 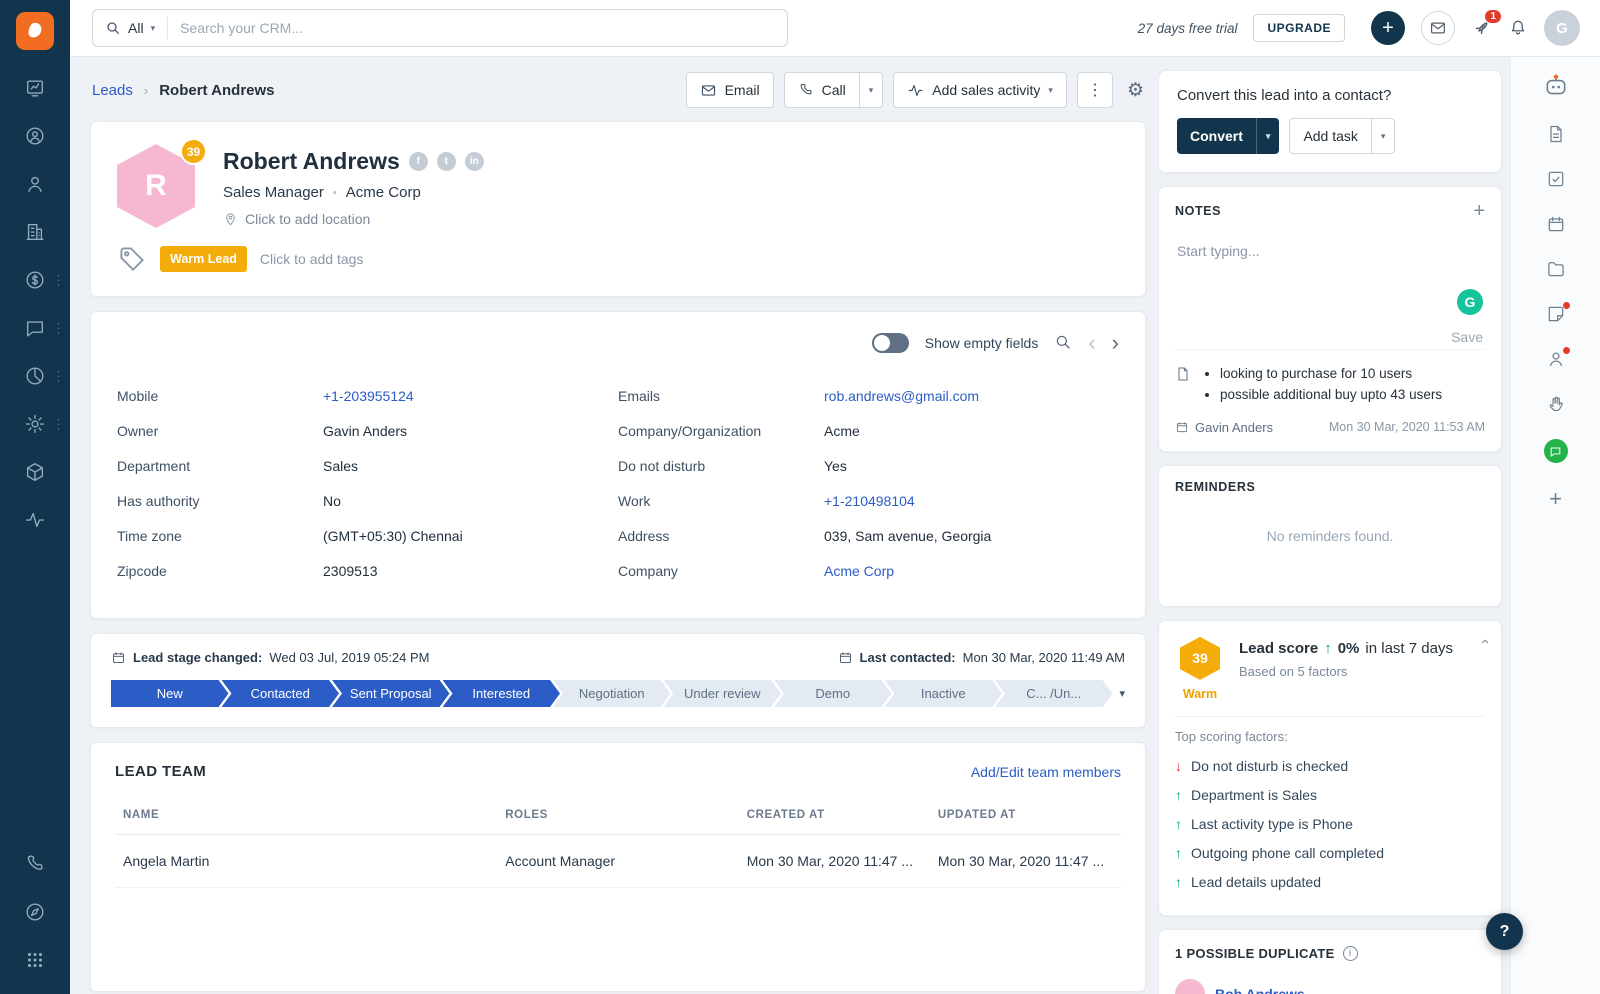 I want to click on possible-duplicate-card: 1 POSSIBLE DUPLICATE i Bob Andrews, so click(x=1330, y=961).